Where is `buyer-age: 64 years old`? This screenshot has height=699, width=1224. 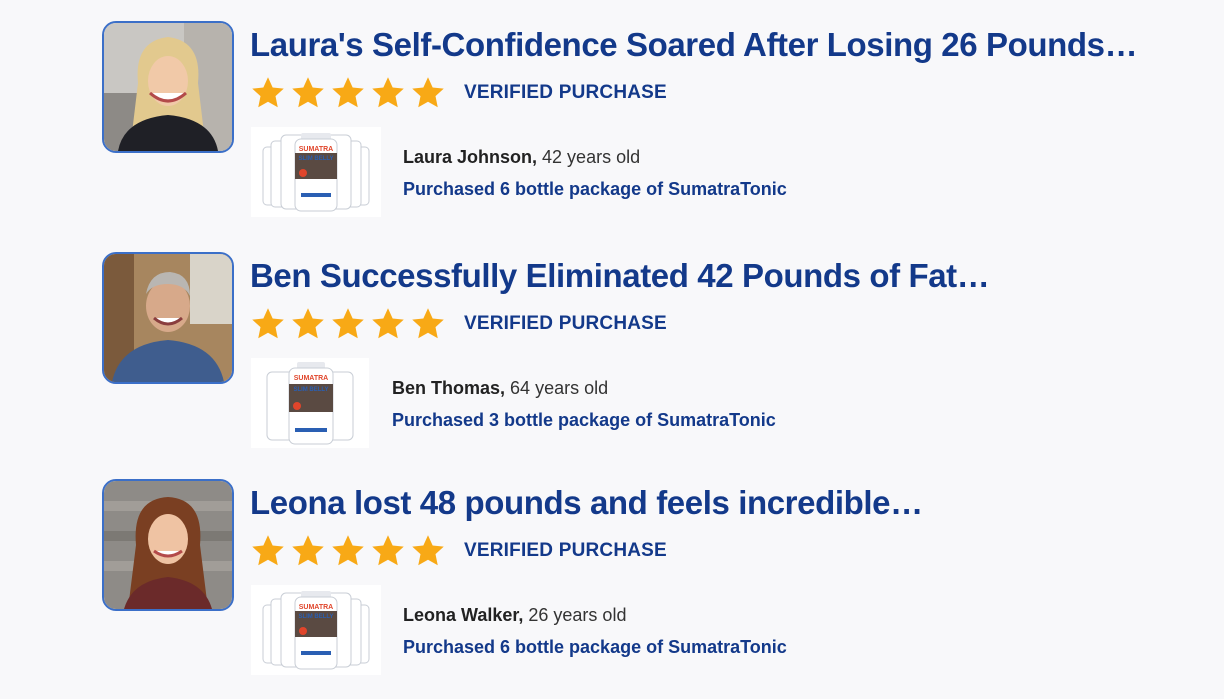 buyer-age: 64 years old is located at coordinates (559, 388).